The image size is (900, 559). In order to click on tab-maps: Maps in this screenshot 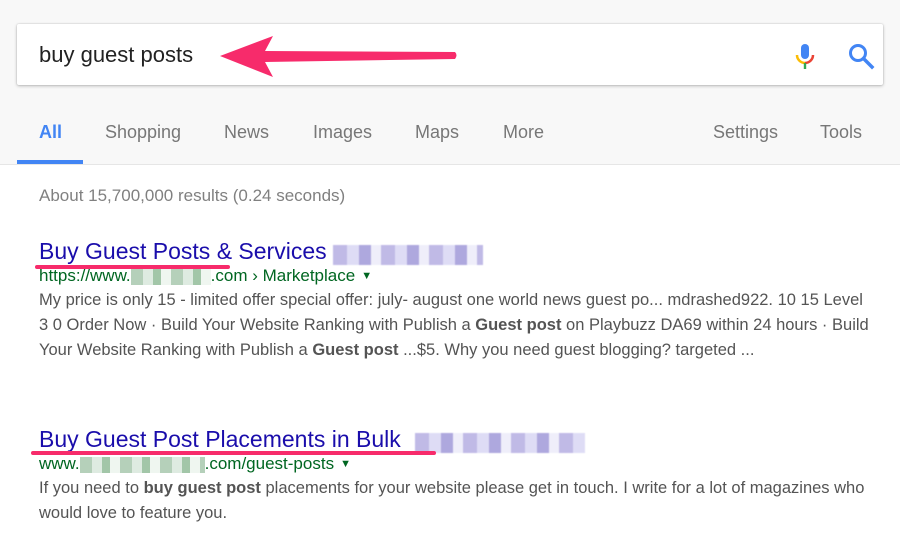, I will do `click(437, 132)`.